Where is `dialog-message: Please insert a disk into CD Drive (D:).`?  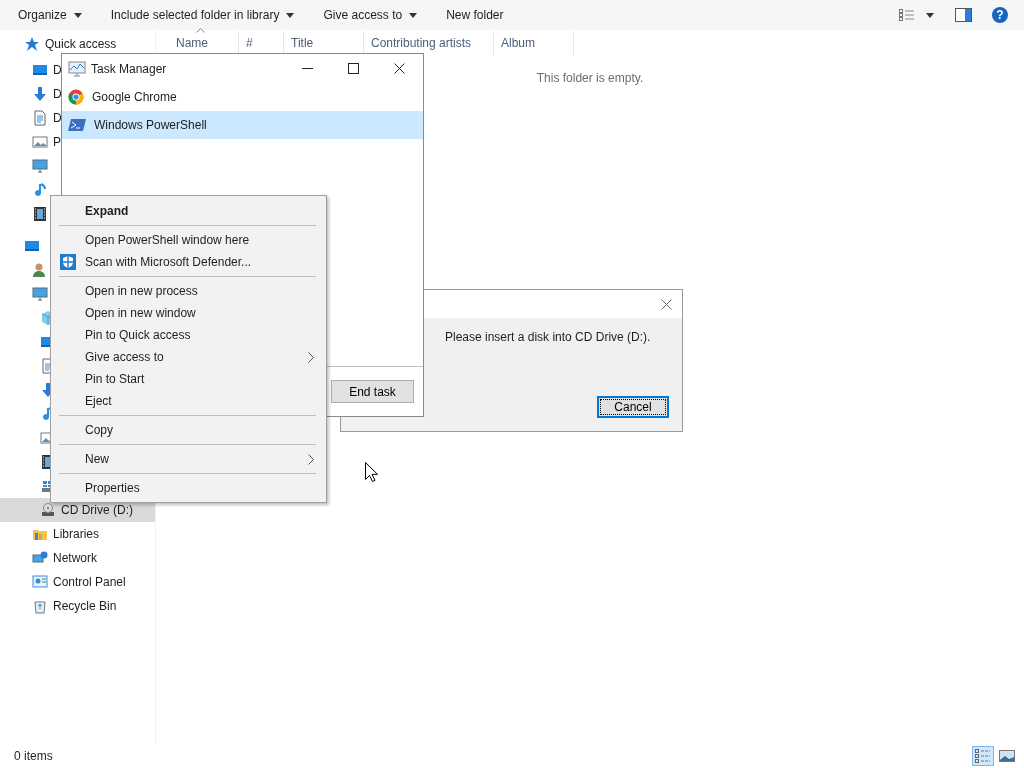
dialog-message: Please insert a disk into CD Drive (D:). is located at coordinates (548, 337).